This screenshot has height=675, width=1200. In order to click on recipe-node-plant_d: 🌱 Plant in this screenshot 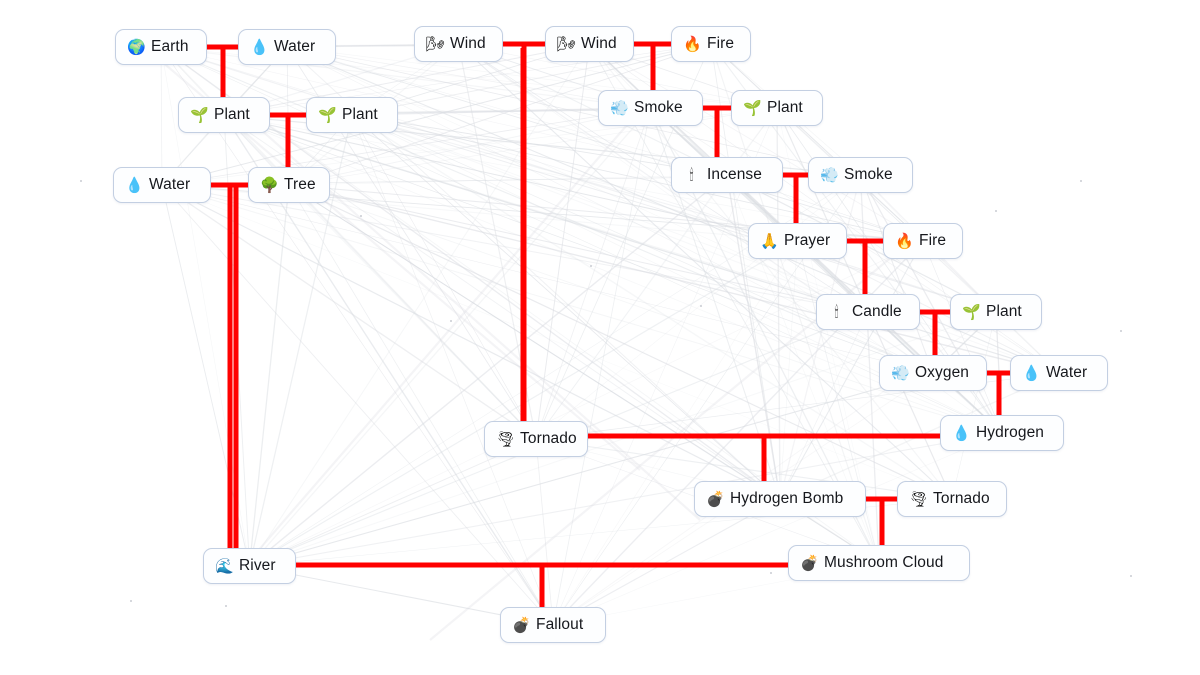, I will do `click(996, 312)`.